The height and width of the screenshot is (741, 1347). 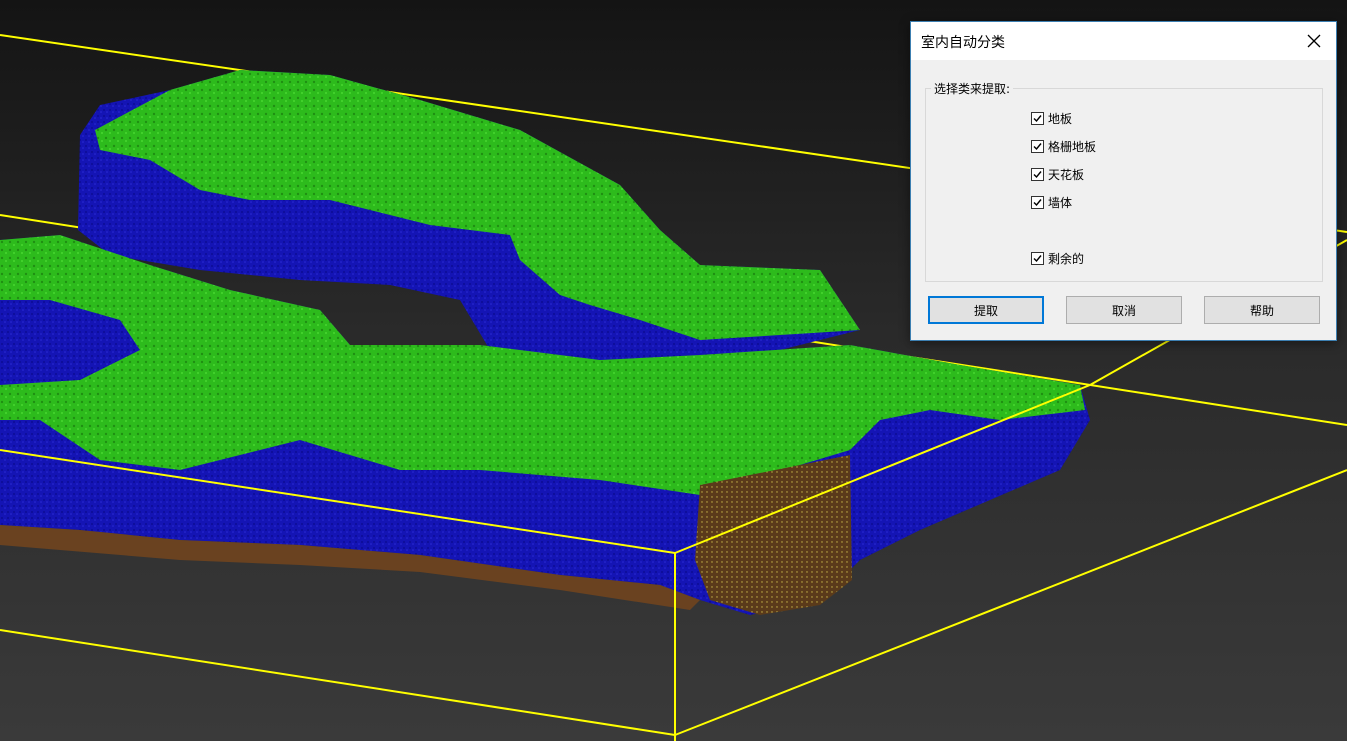 What do you see at coordinates (1123, 41) in the screenshot?
I see `dialog-titlebar: 室内自动分类` at bounding box center [1123, 41].